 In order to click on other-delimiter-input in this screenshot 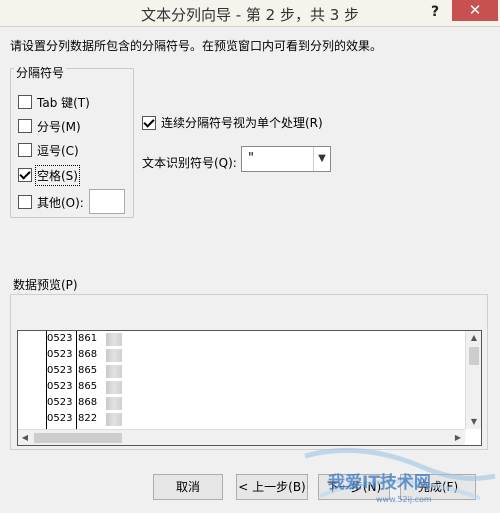, I will do `click(107, 201)`.